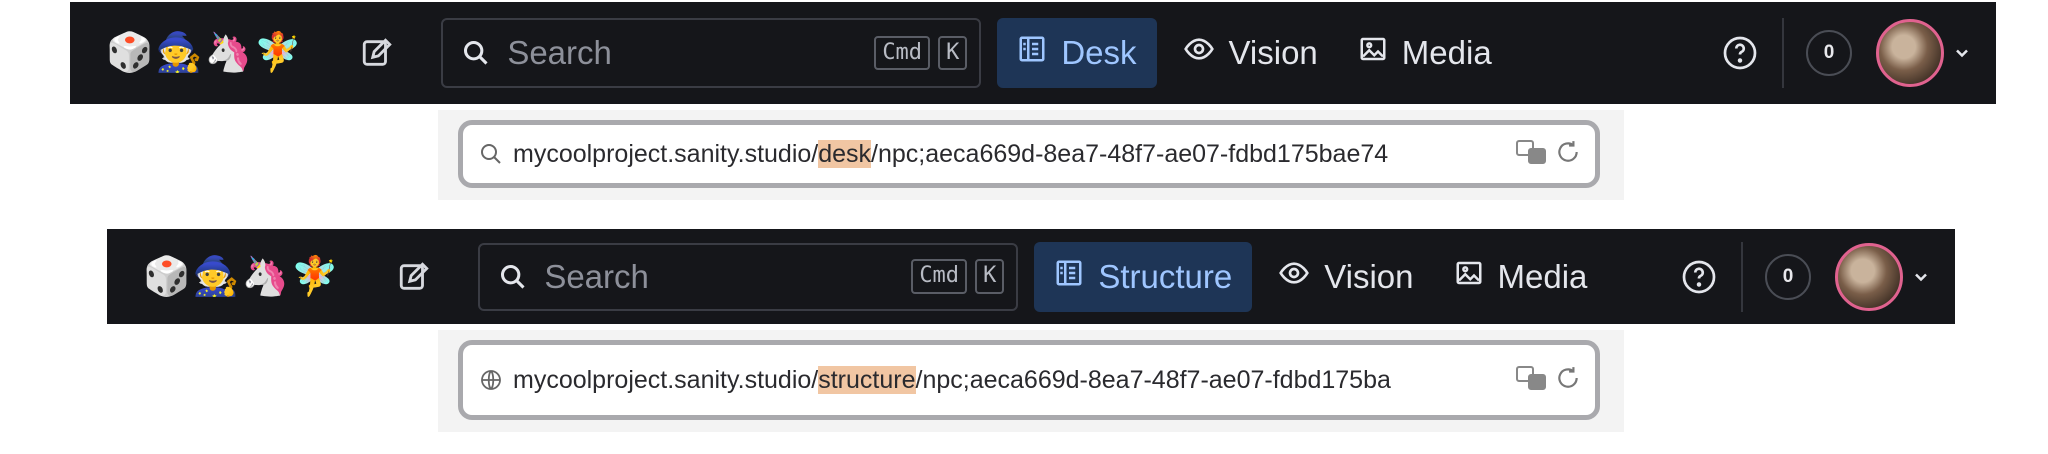 The width and height of the screenshot is (2048, 454). What do you see at coordinates (845, 153) in the screenshot?
I see `url-highlight: desk` at bounding box center [845, 153].